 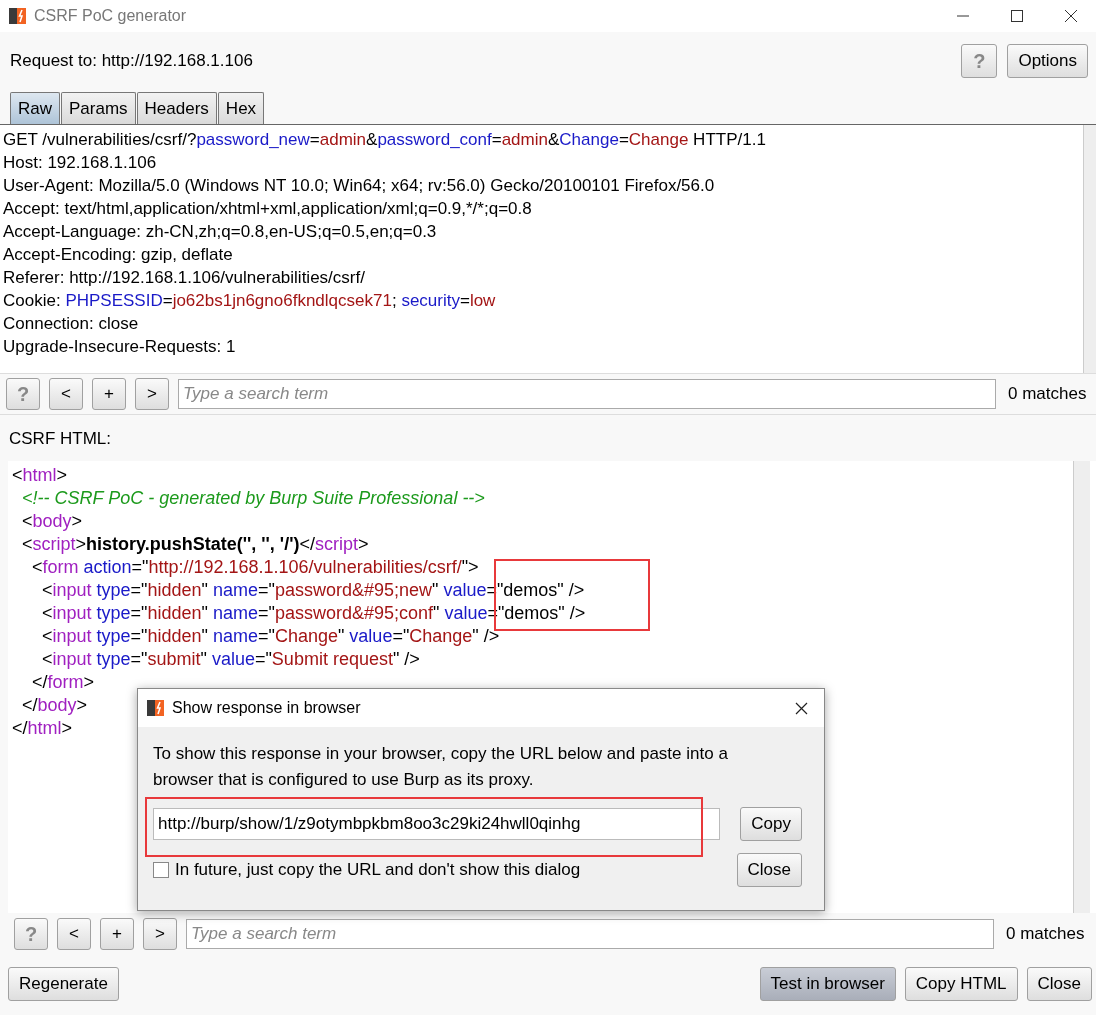 What do you see at coordinates (249, 301) in the screenshot?
I see `code-line: Cookie: PHPSESSID=jo62bs1jn6gno6fkndlqcsek71; security=low` at bounding box center [249, 301].